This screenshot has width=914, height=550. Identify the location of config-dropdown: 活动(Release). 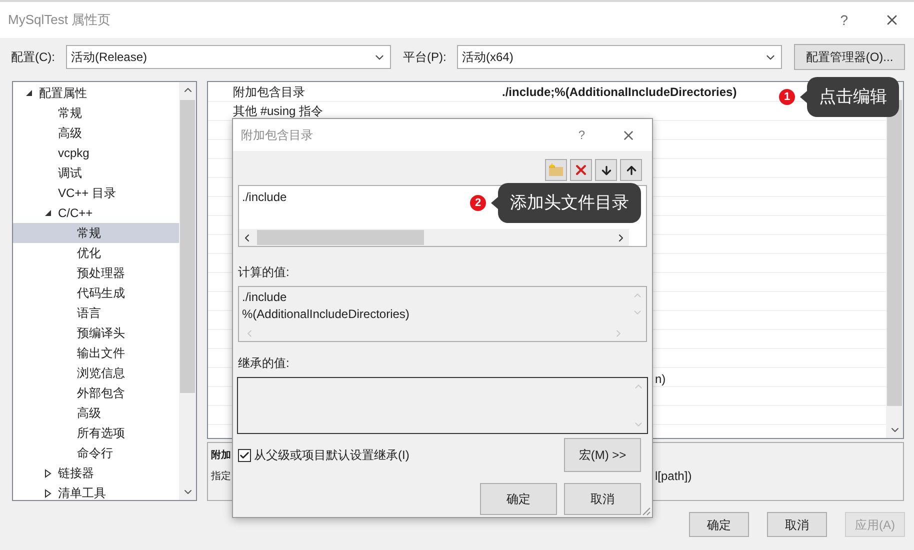
(228, 57).